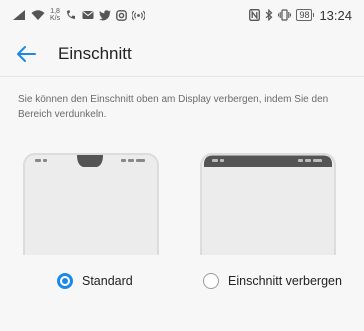 The width and height of the screenshot is (364, 331). I want to click on network-speed-unit: K/s, so click(55, 18).